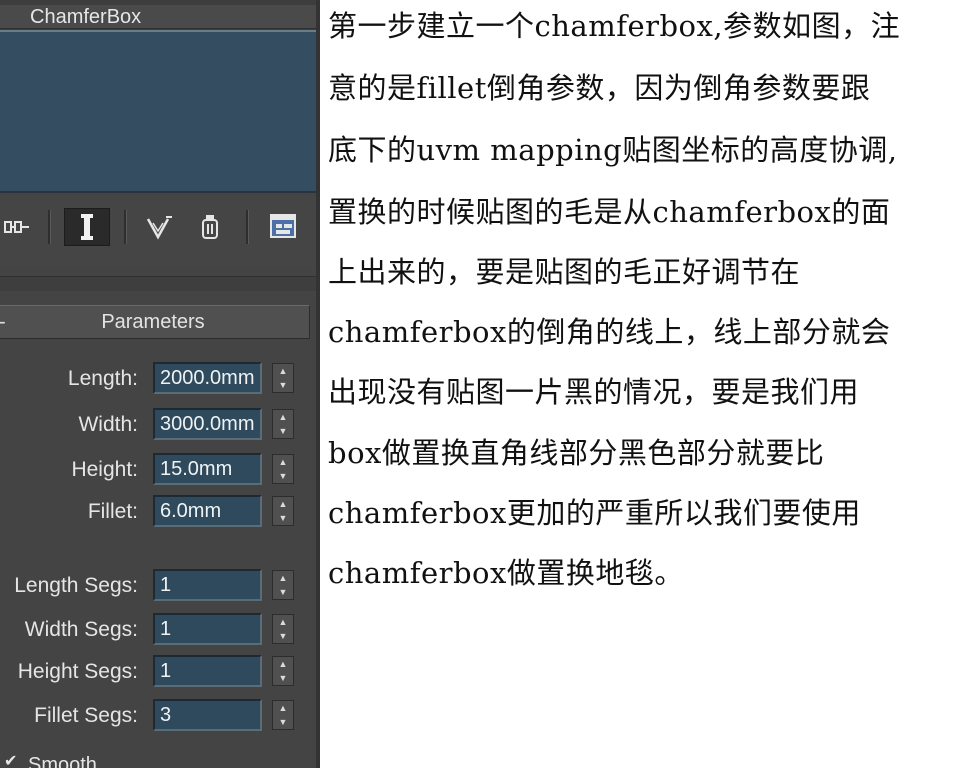  I want to click on param-label: Length:, so click(102, 378).